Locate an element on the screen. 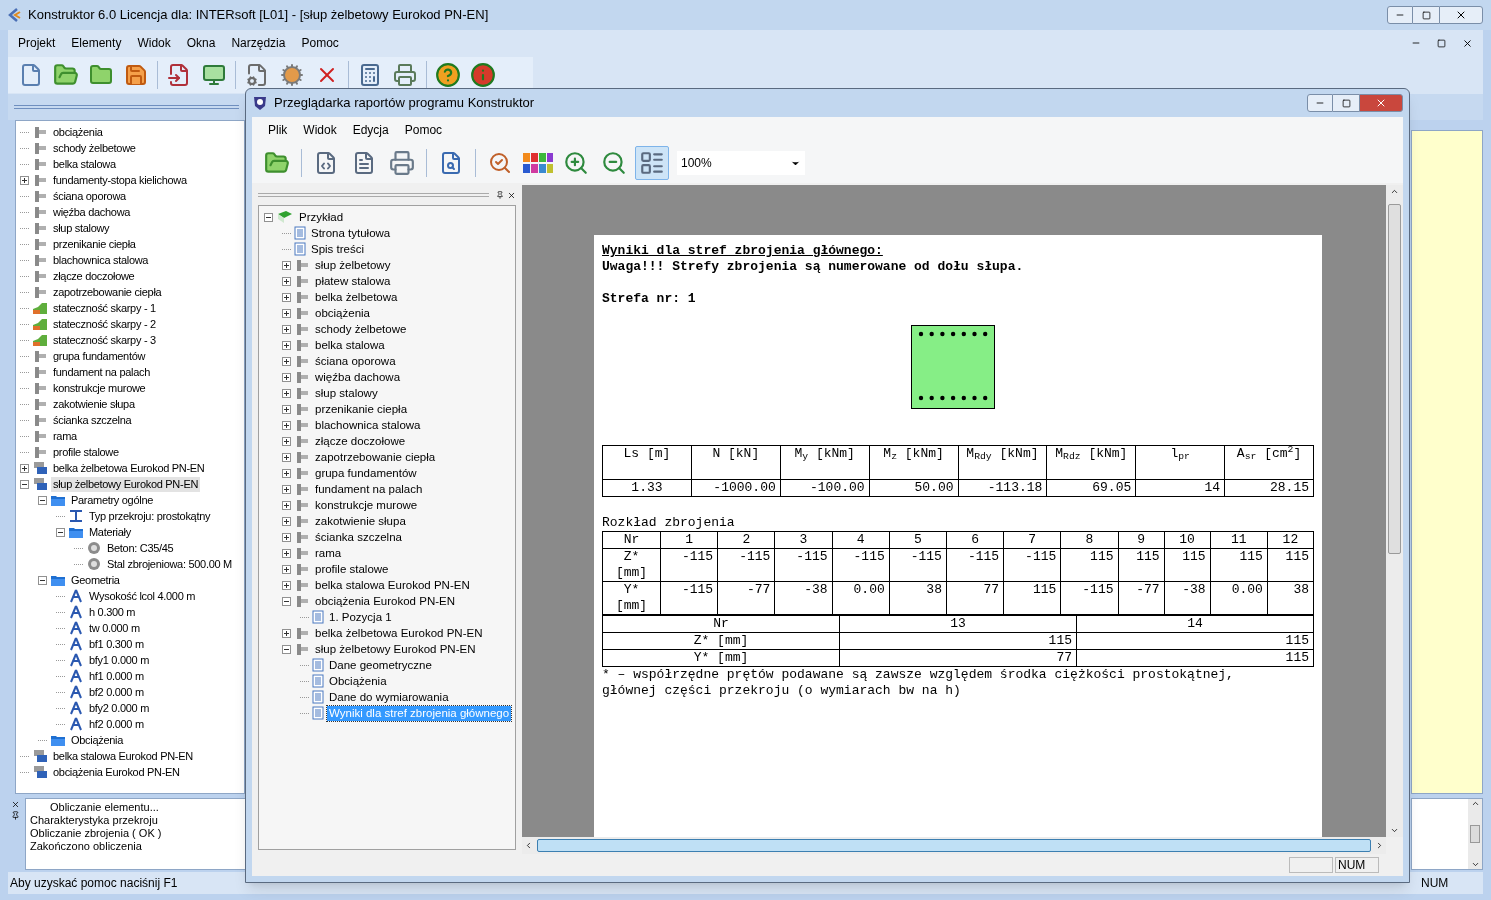  vertical-scrollbar is located at coordinates (1394, 511).